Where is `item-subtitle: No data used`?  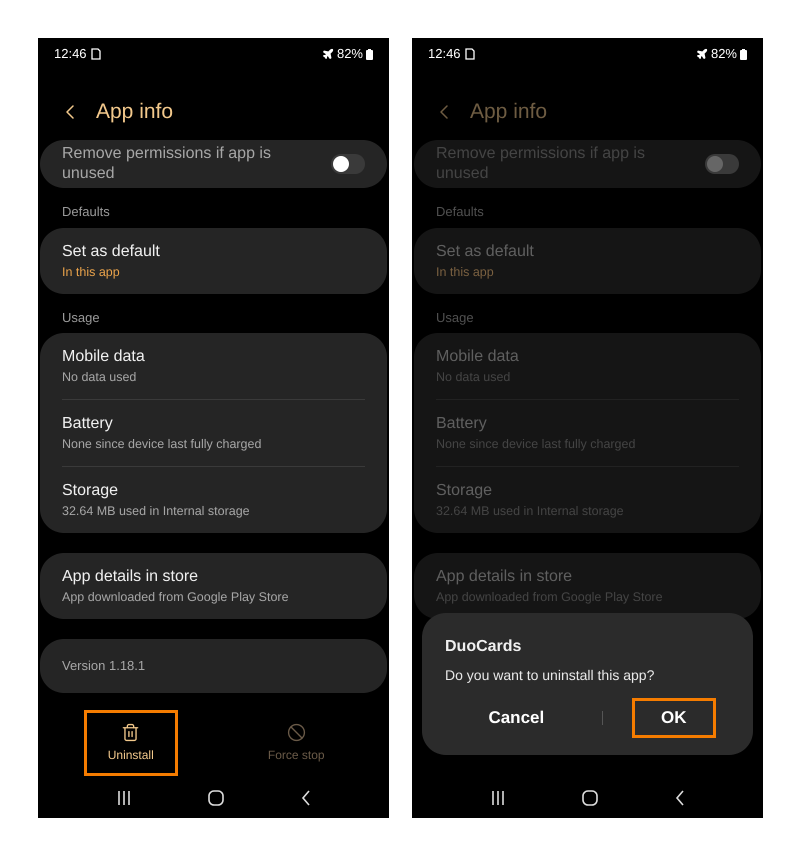 item-subtitle: No data used is located at coordinates (100, 377).